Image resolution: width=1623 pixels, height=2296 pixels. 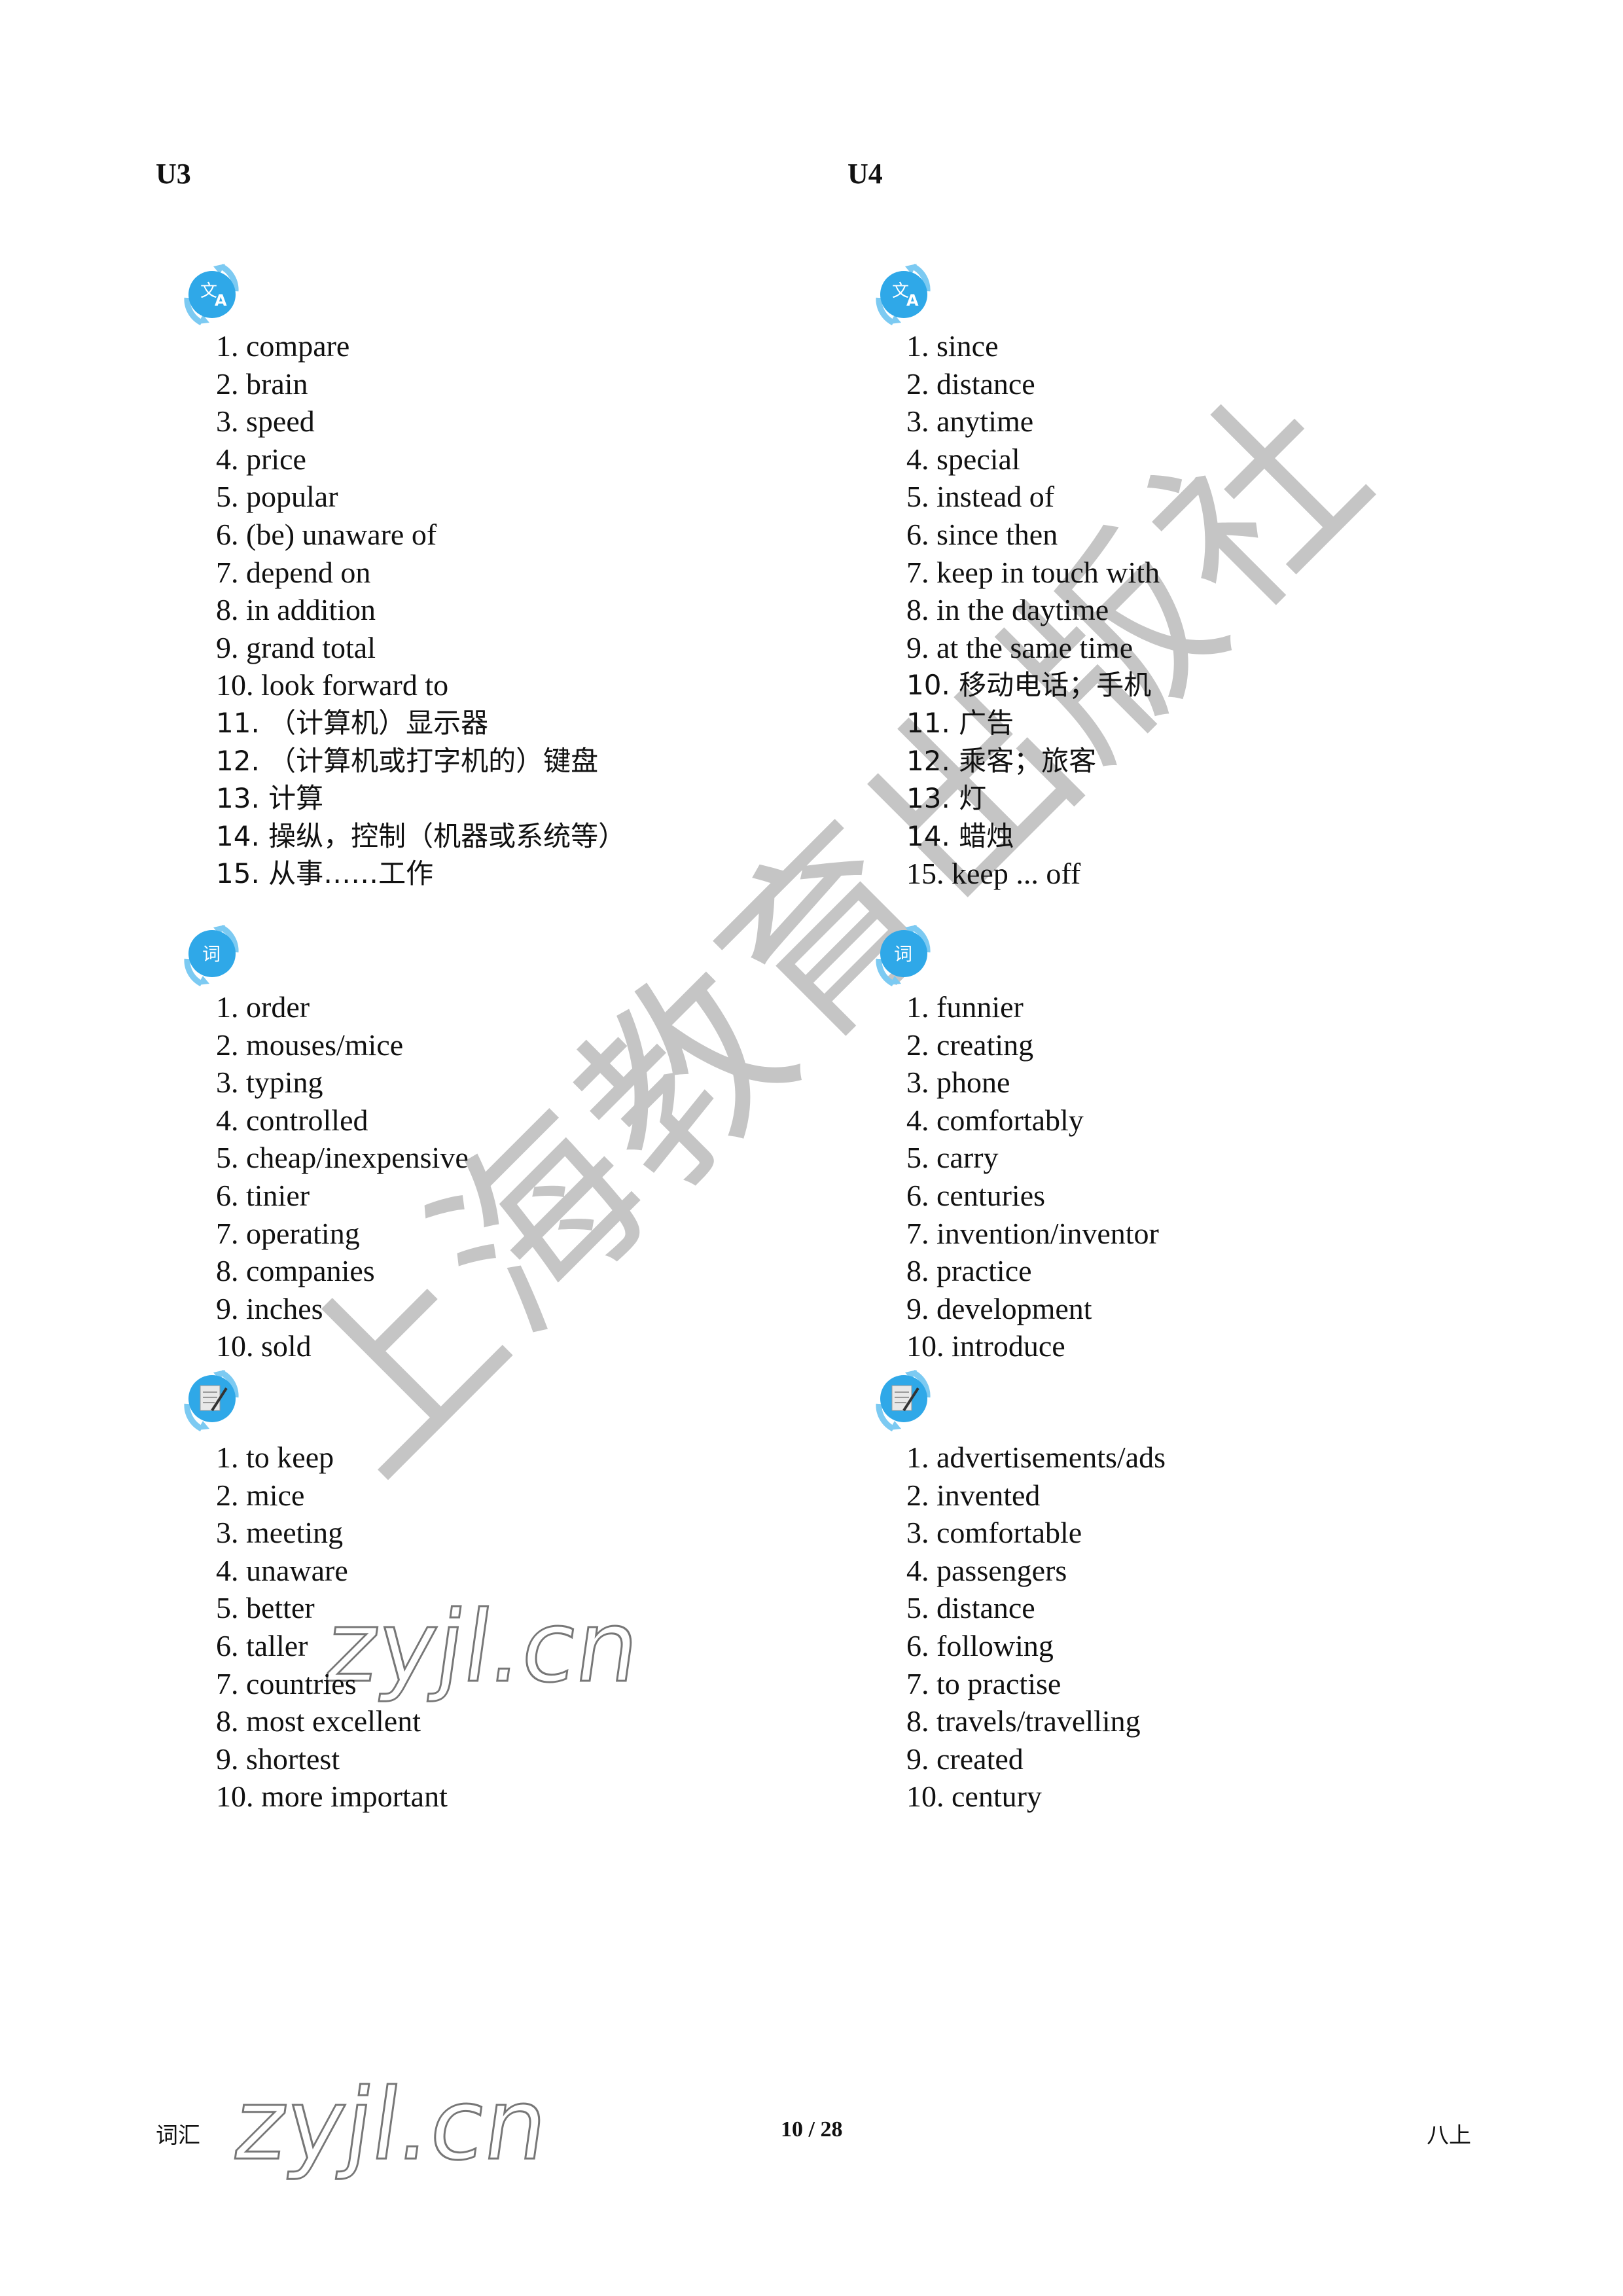 What do you see at coordinates (976, 1195) in the screenshot?
I see `list-item: 6. centuries` at bounding box center [976, 1195].